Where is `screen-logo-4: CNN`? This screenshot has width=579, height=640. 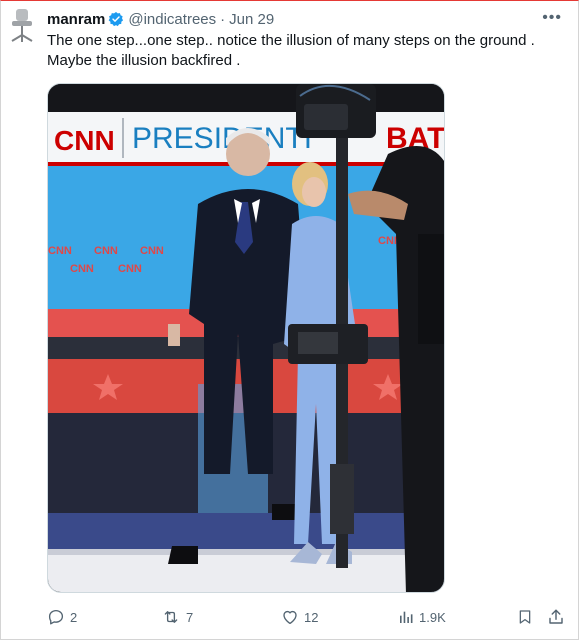
screen-logo-4: CNN is located at coordinates (82, 269).